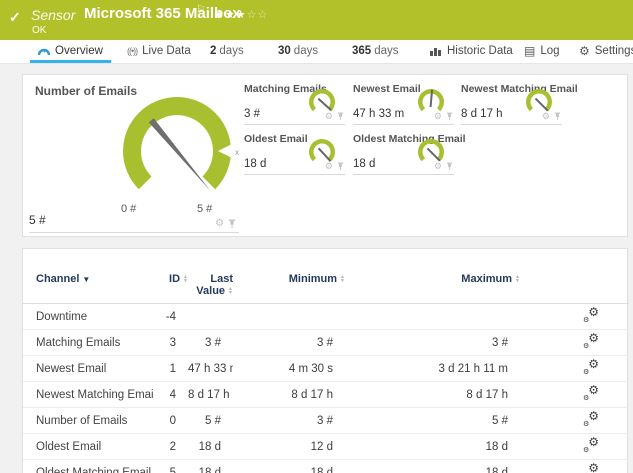 The image size is (633, 473). Describe the element at coordinates (294, 154) in the screenshot. I see `gauge-panel-oldest-email: Oldest Email 18 d ⚙` at that location.